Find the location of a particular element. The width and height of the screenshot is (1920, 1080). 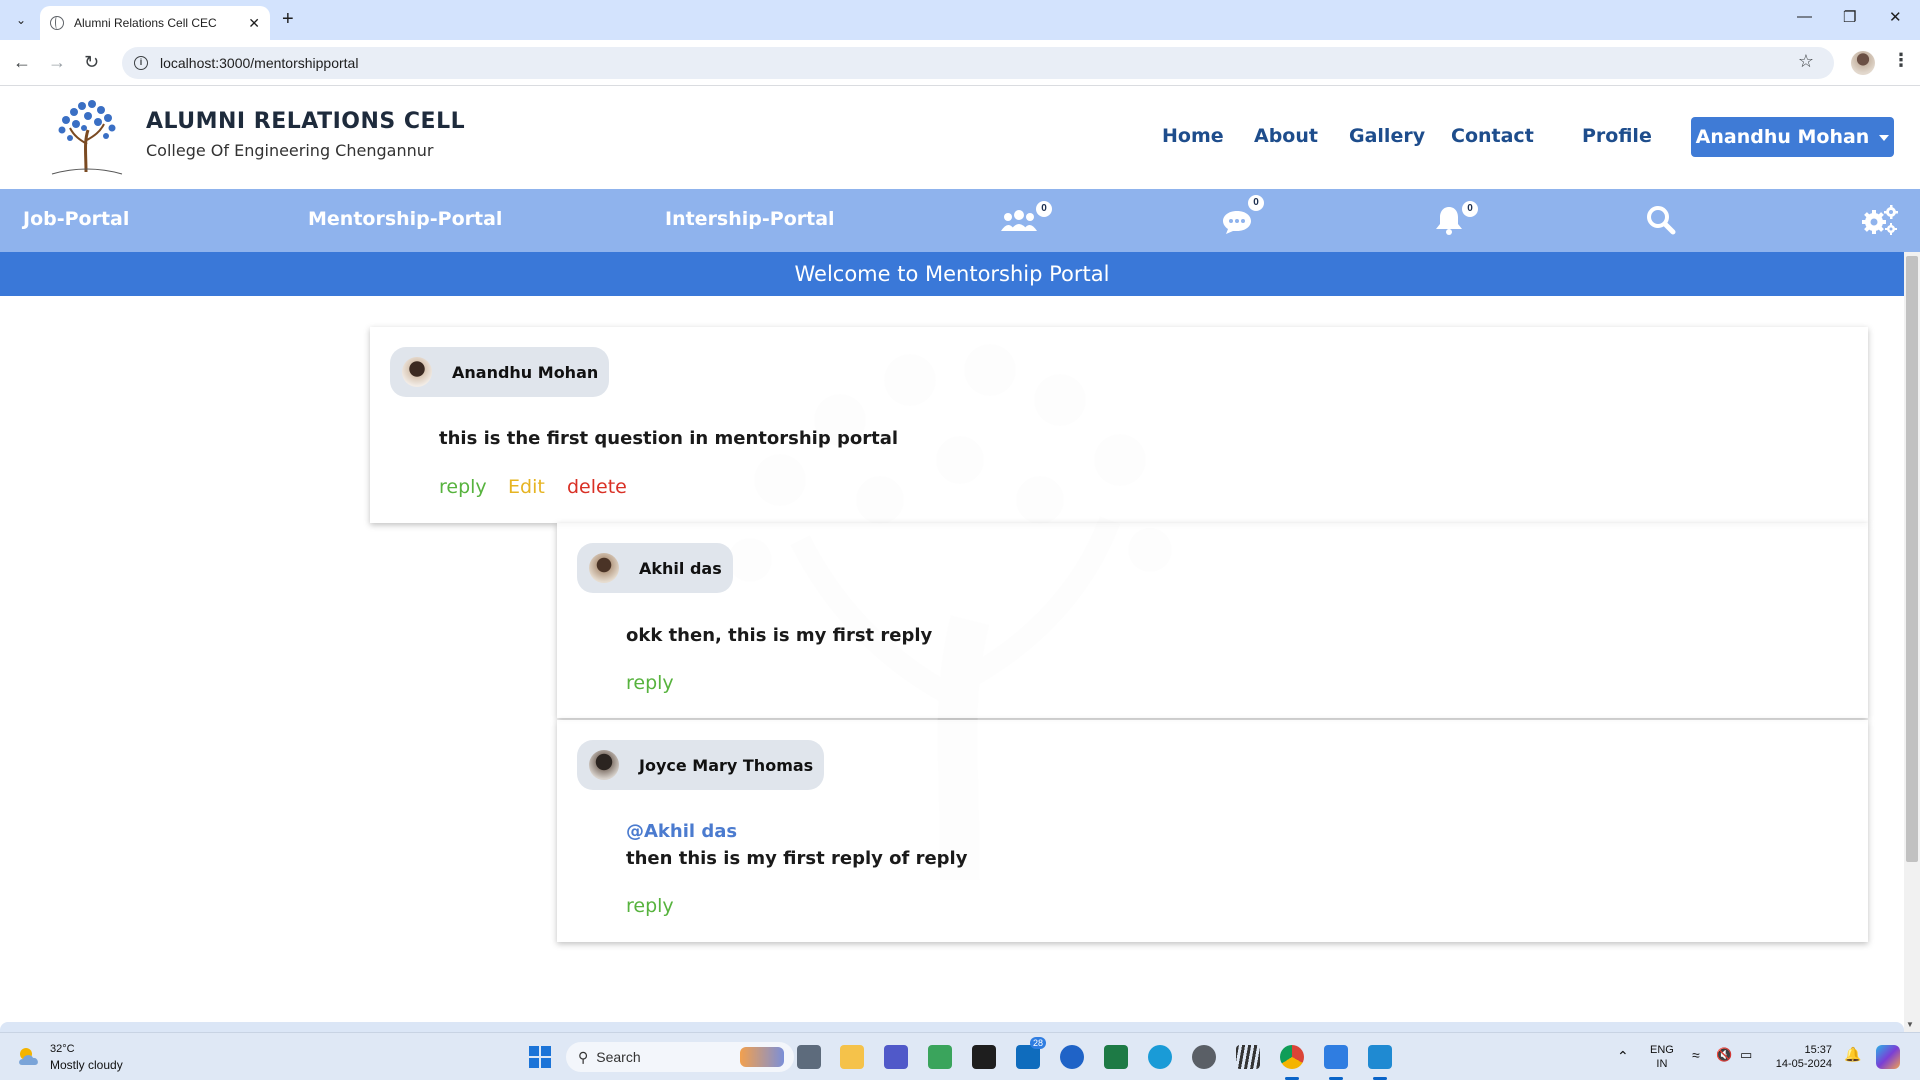

time: 15:37 is located at coordinates (1818, 1050).